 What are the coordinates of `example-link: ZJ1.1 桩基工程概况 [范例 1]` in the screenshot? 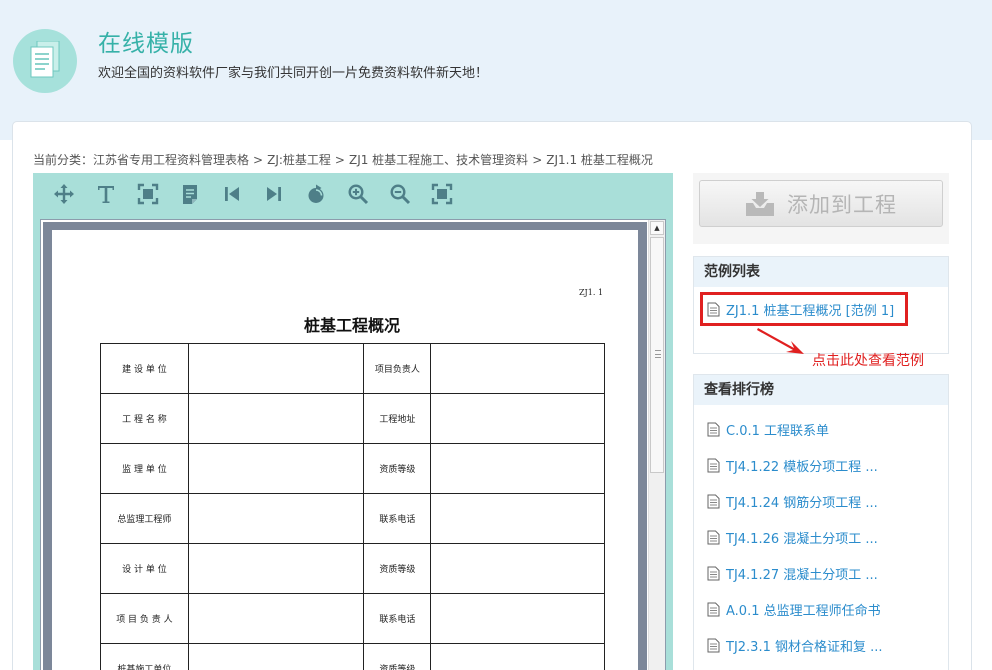 It's located at (800, 309).